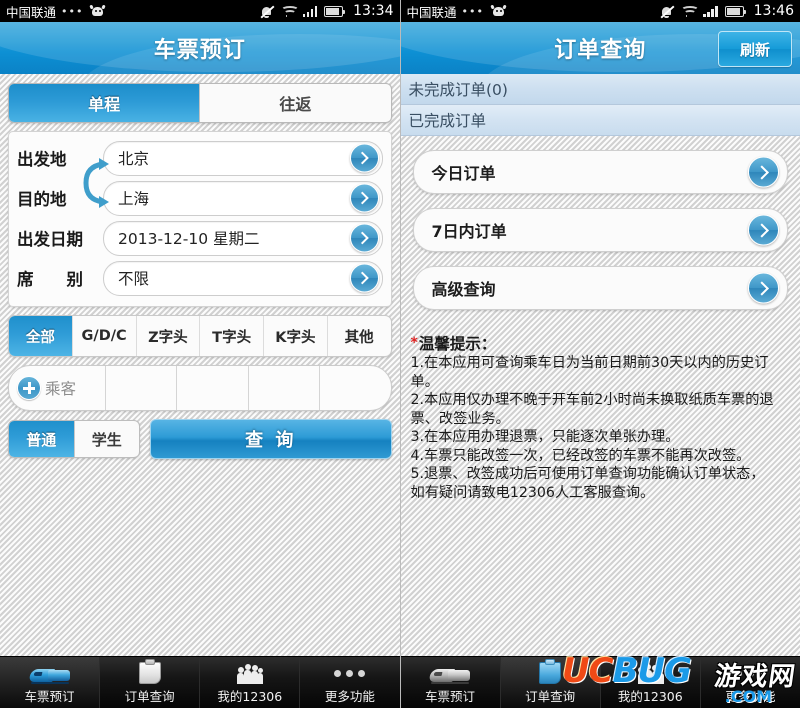 Image resolution: width=800 pixels, height=708 pixels. Describe the element at coordinates (200, 11) in the screenshot. I see `left-status-bar: 中国联通 ••• 13:34` at that location.